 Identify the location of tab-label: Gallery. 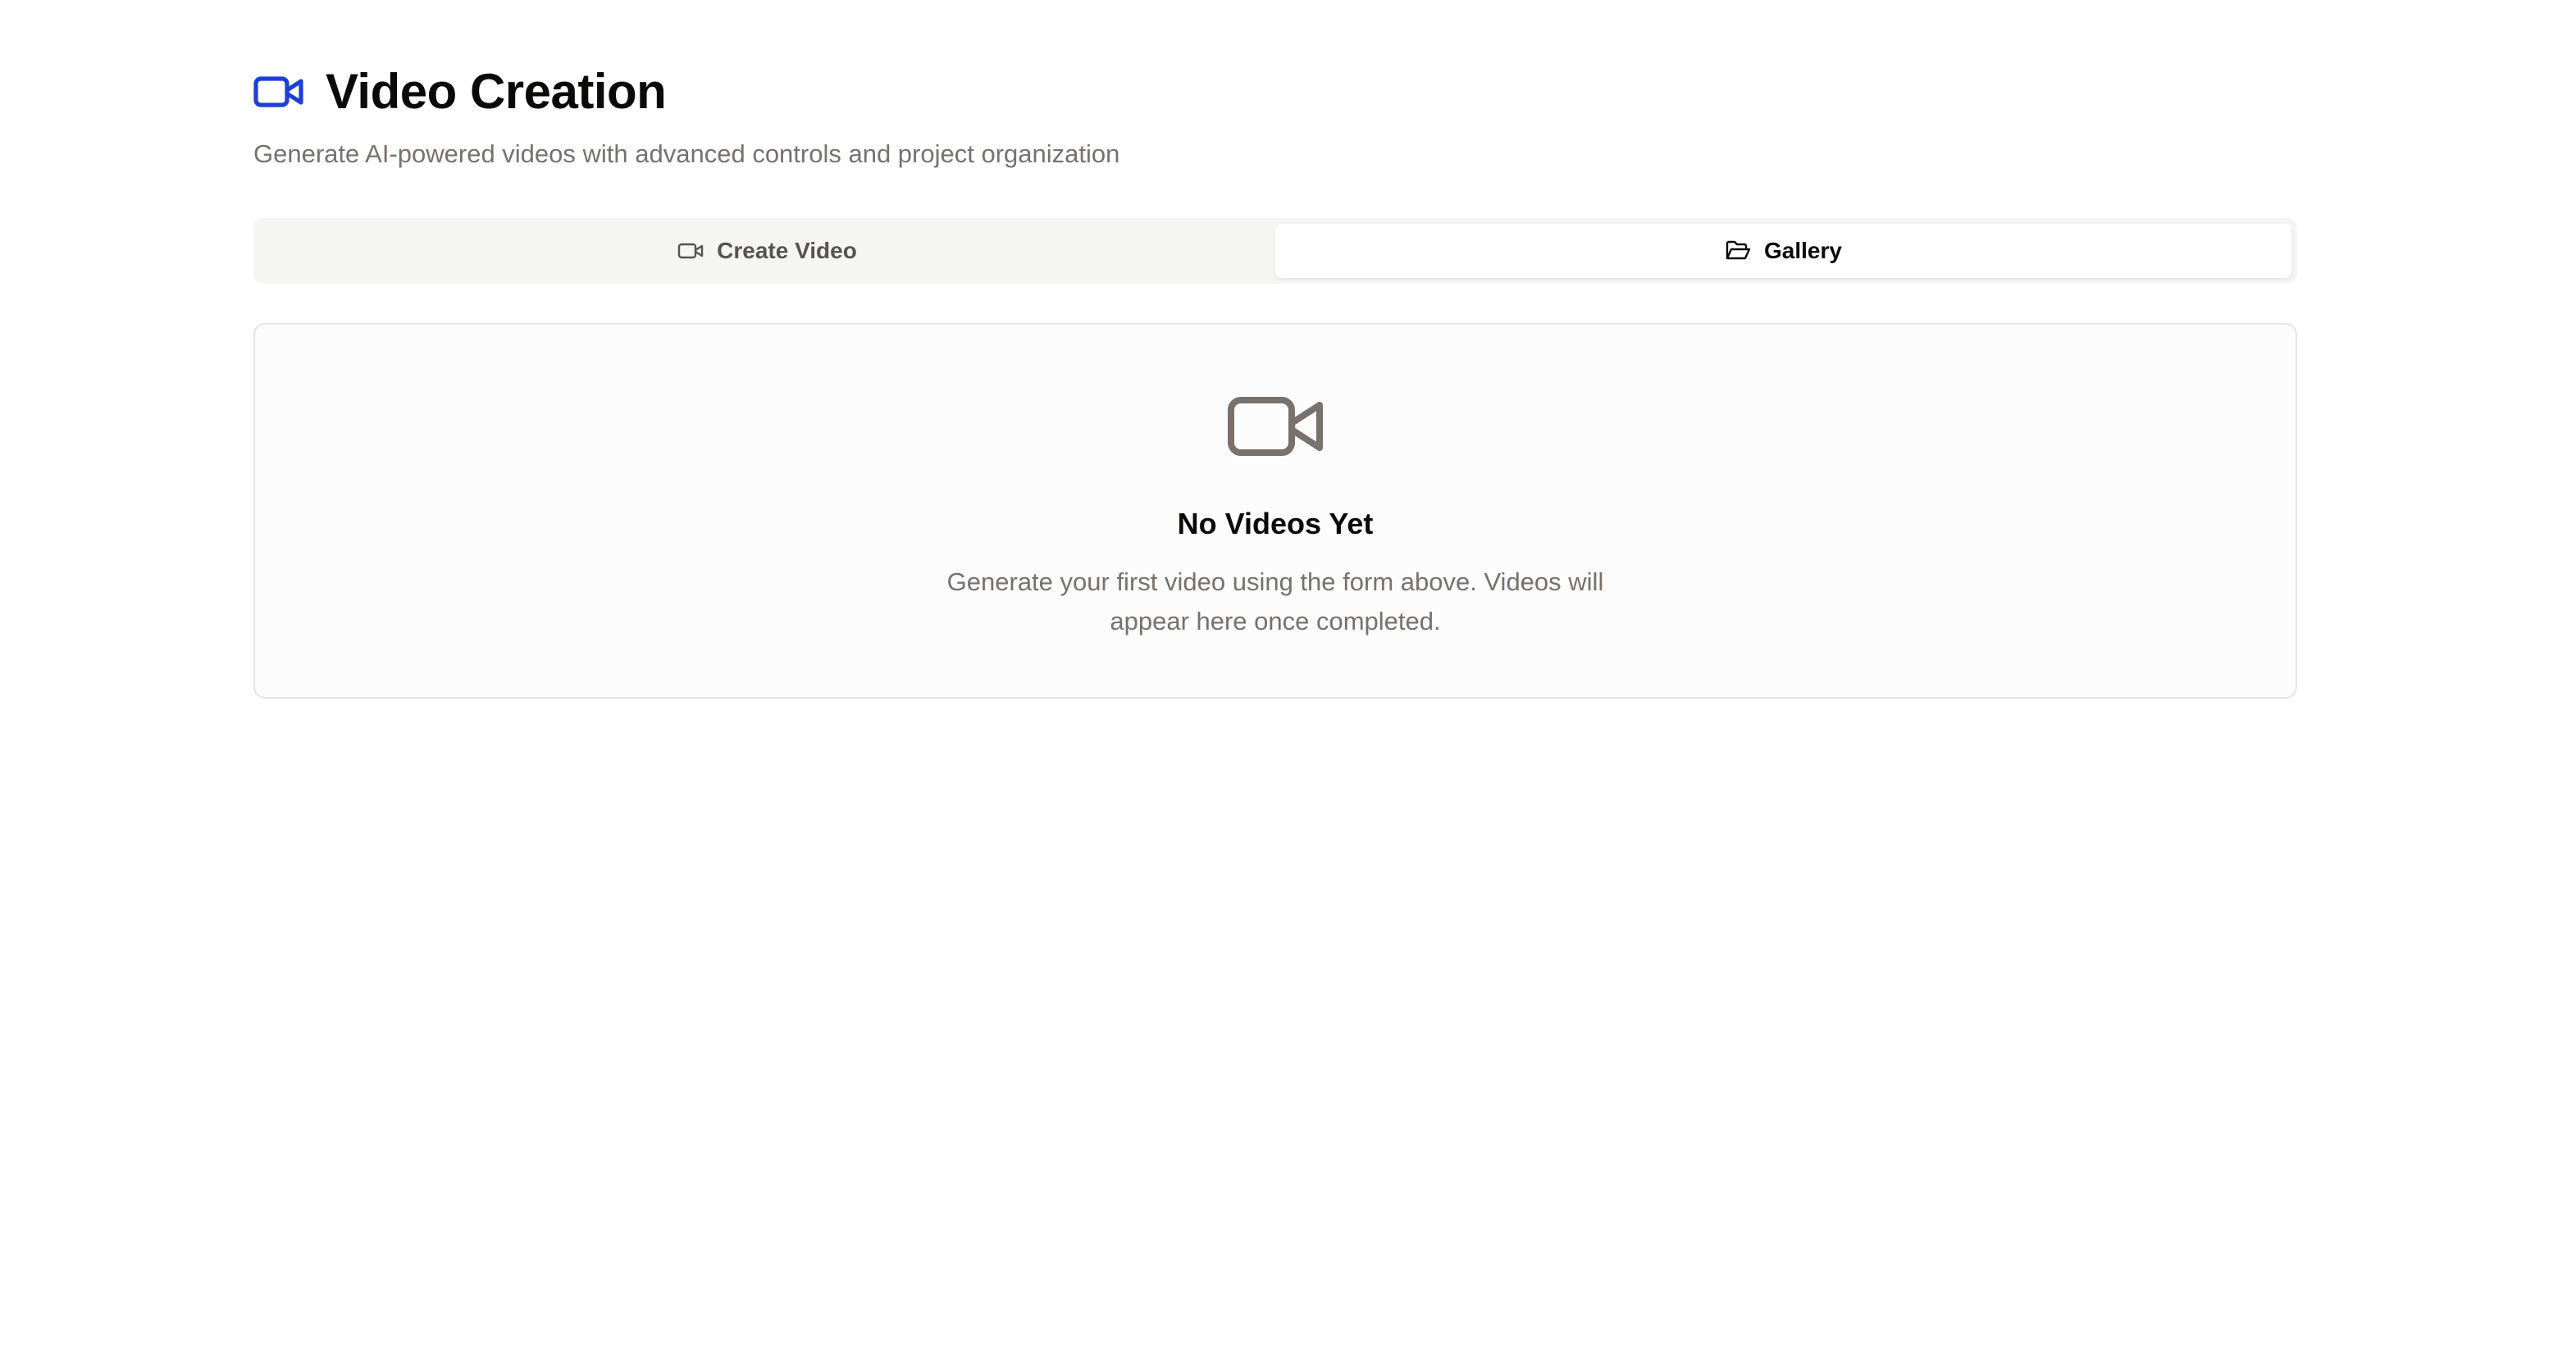
(1803, 250).